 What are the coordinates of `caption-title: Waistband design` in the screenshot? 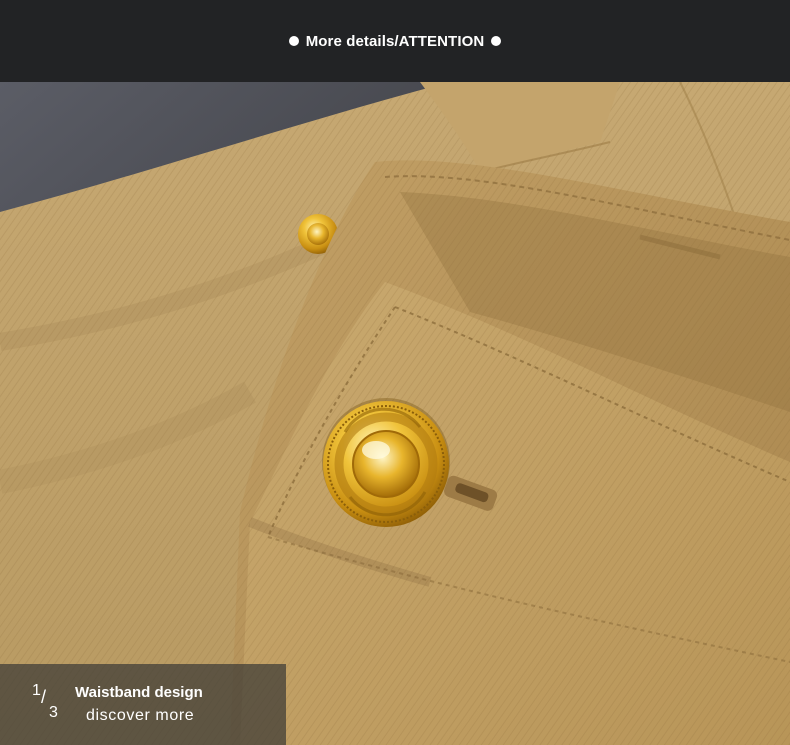 It's located at (139, 692).